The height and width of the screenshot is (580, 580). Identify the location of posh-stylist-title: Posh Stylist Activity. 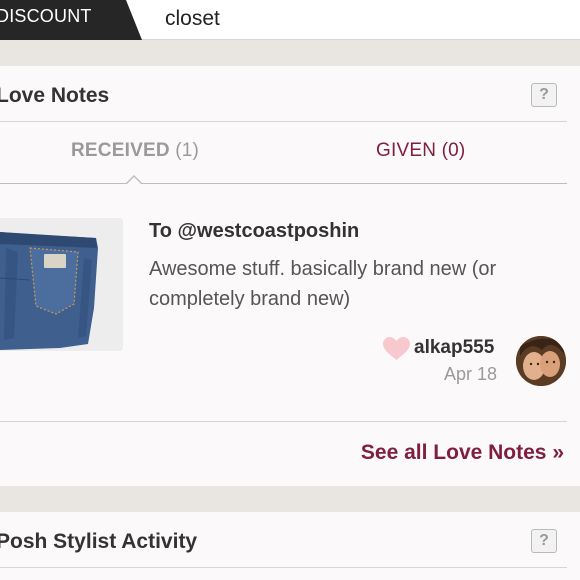
(99, 541).